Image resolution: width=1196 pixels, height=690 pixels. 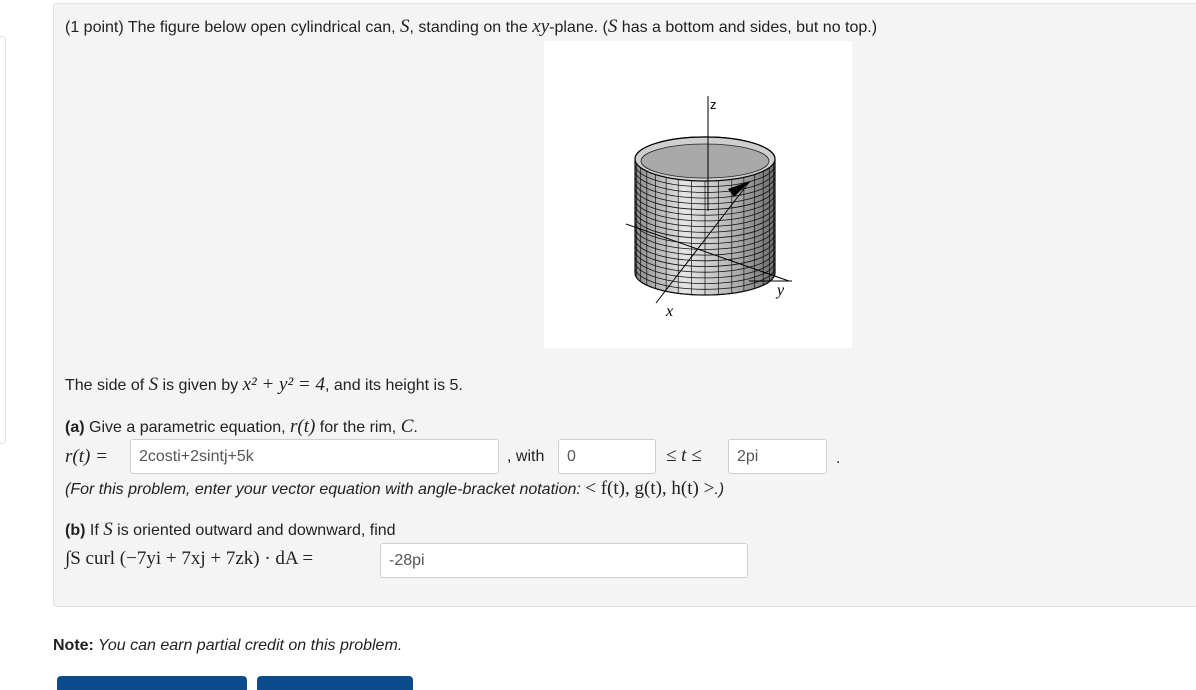 What do you see at coordinates (780, 290) in the screenshot?
I see `y-axis-label: y` at bounding box center [780, 290].